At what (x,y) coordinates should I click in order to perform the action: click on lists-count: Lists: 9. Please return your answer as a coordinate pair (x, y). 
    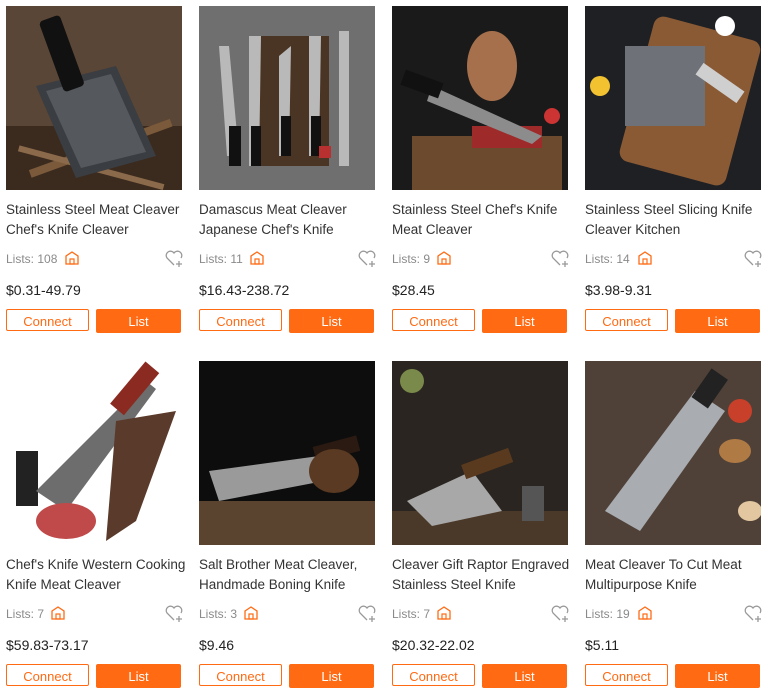
    Looking at the image, I should click on (411, 259).